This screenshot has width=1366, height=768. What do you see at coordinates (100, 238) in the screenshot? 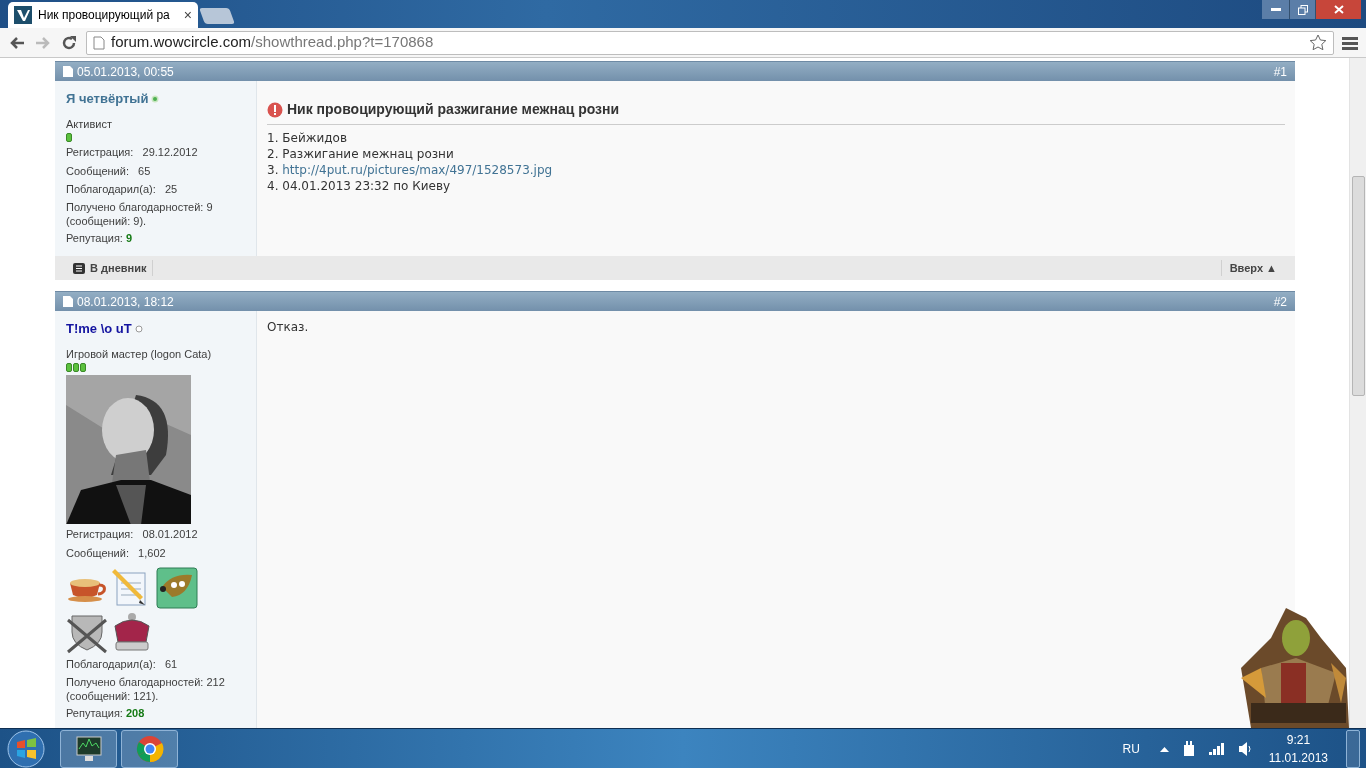
I see `reputation: Репутация: 9` at bounding box center [100, 238].